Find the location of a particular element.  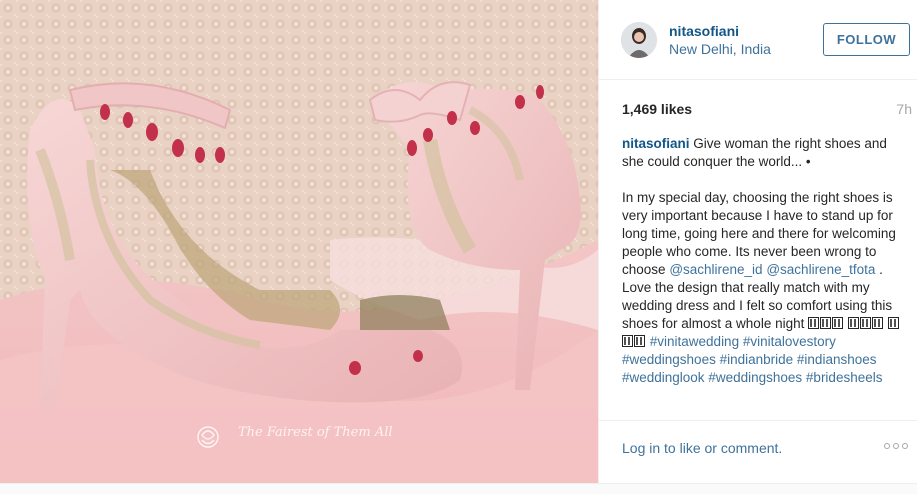

header-username-link: nitasofiani is located at coordinates (704, 31).